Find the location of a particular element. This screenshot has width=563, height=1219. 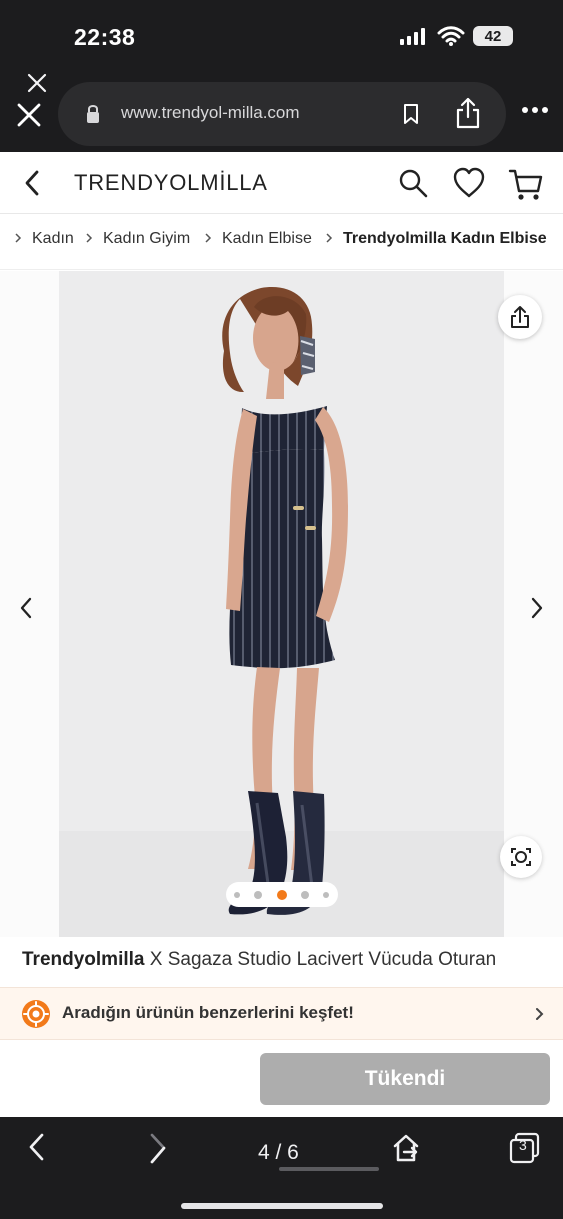

tab-count: 3 is located at coordinates (523, 1145).